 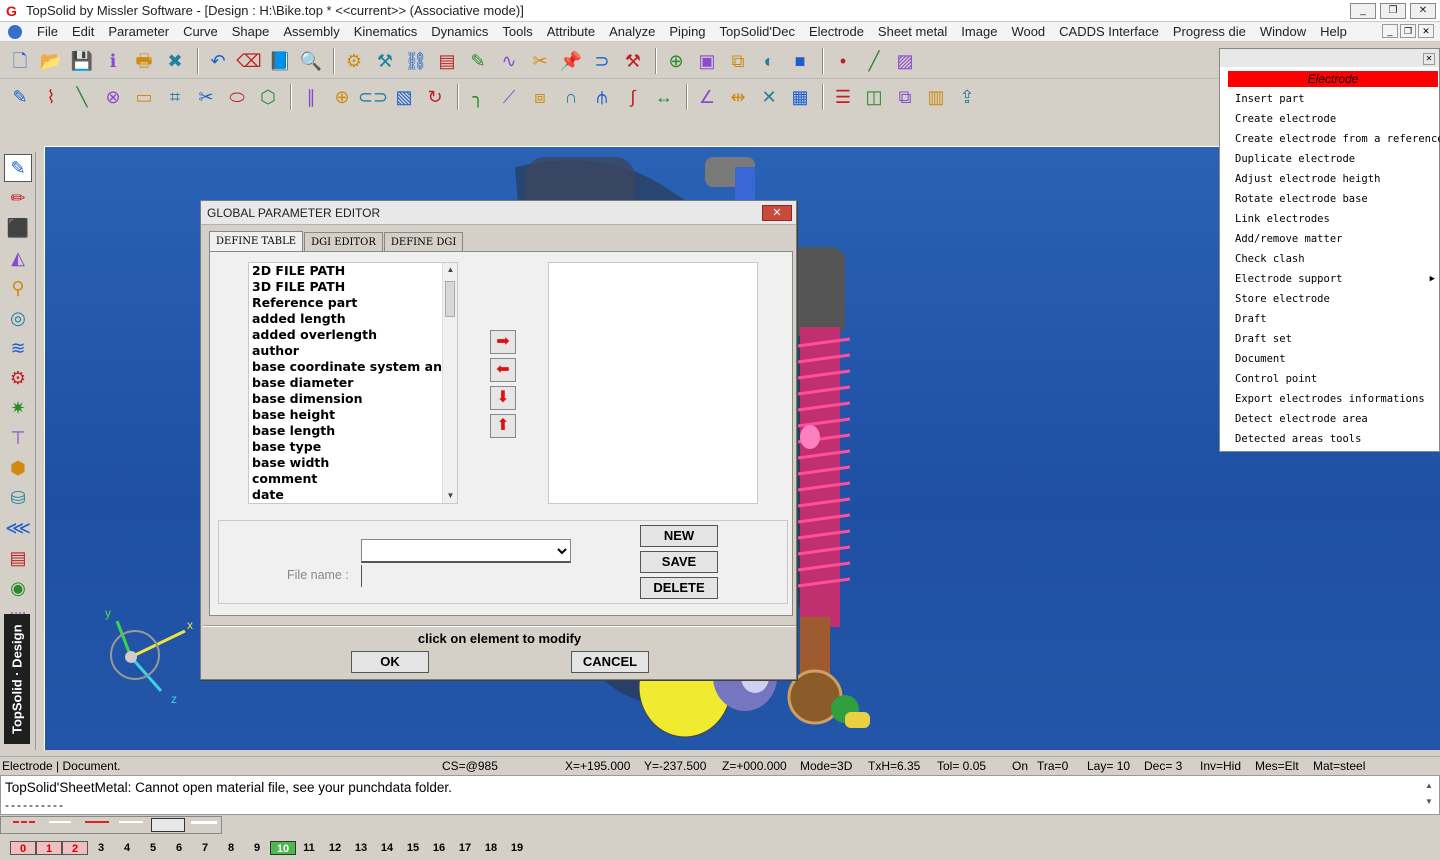 What do you see at coordinates (450, 496) in the screenshot?
I see `scroll-down-icon: ▼` at bounding box center [450, 496].